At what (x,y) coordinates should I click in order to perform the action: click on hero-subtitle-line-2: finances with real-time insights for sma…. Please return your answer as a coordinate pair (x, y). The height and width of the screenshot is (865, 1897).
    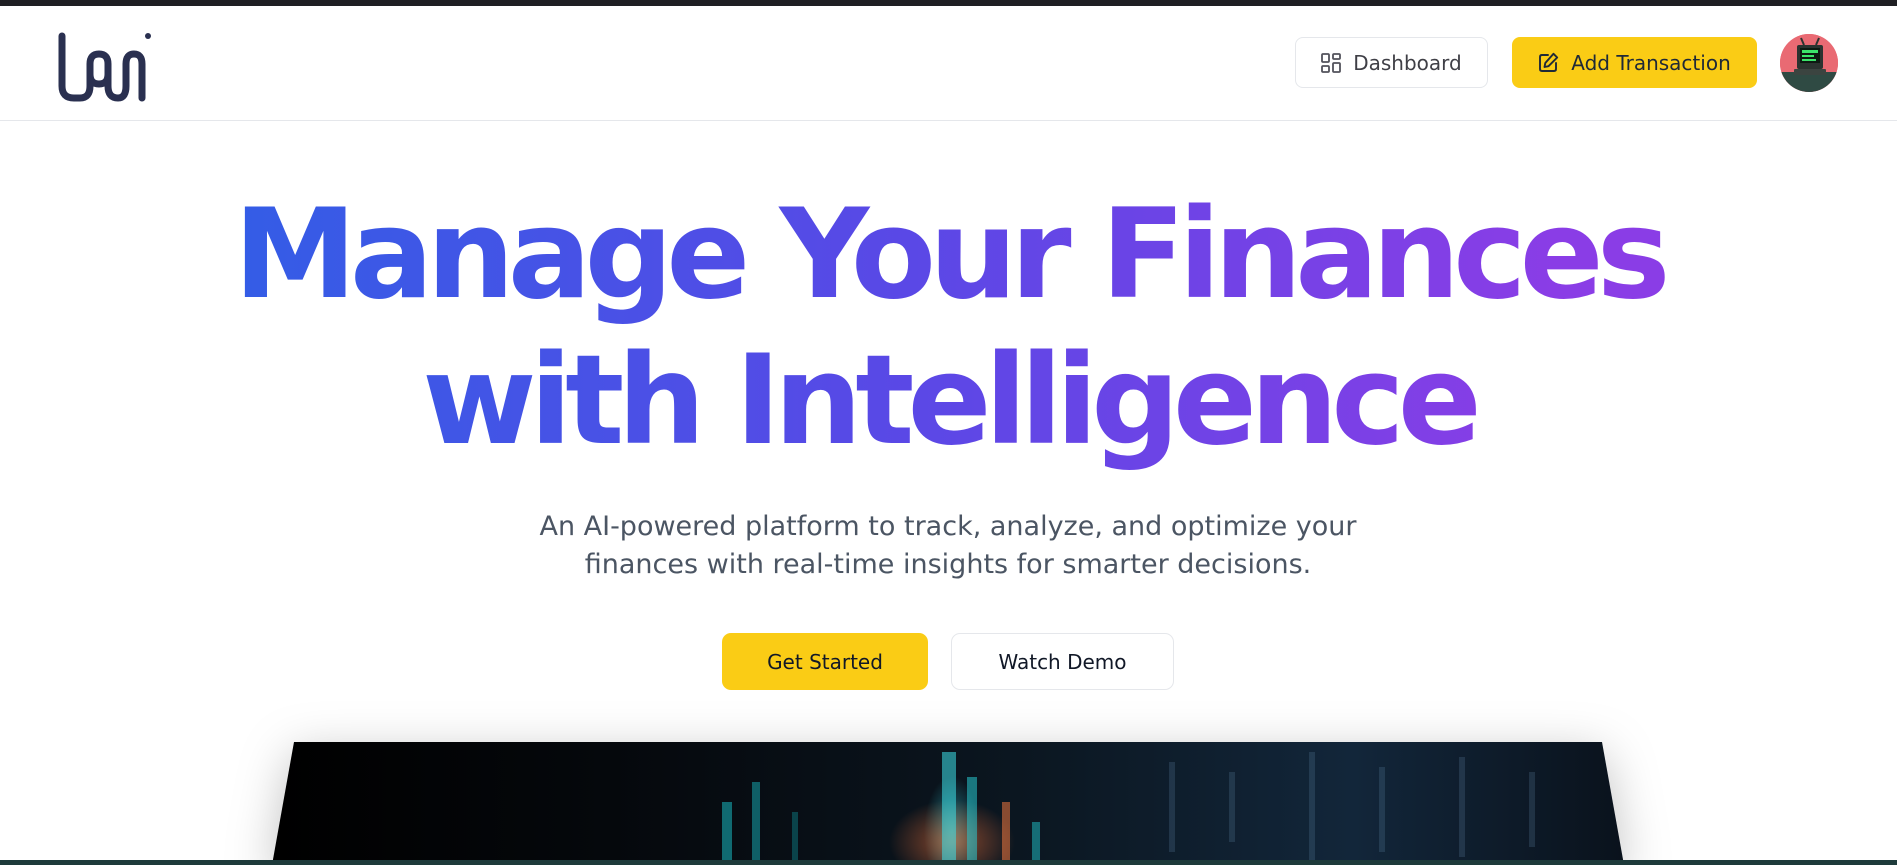
    Looking at the image, I should click on (948, 564).